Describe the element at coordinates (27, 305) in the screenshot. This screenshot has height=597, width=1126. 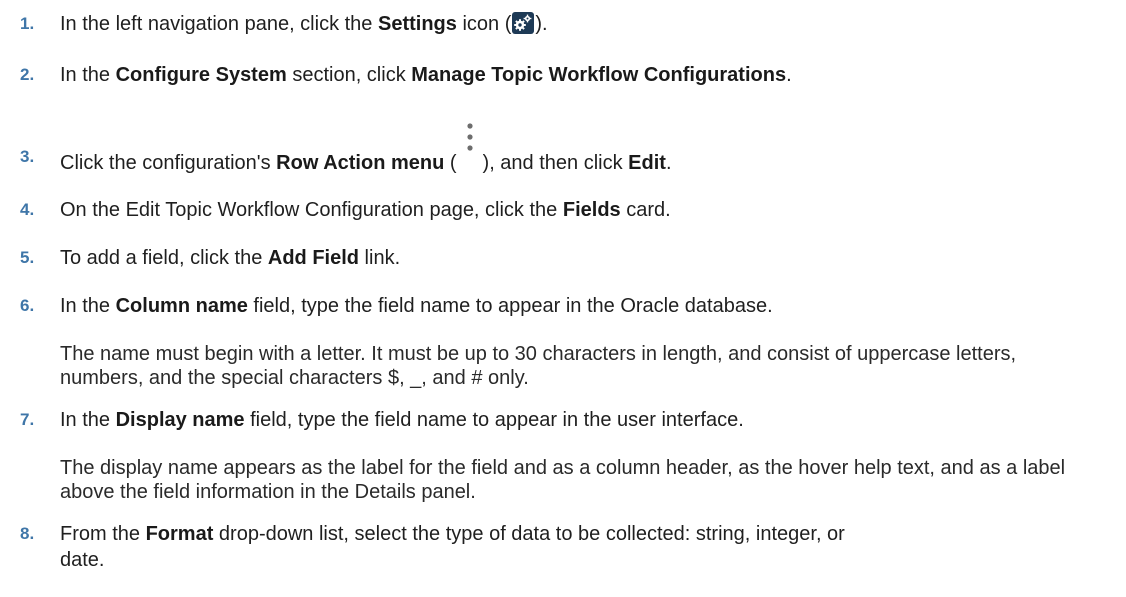
I see `step-number: 6.` at that location.